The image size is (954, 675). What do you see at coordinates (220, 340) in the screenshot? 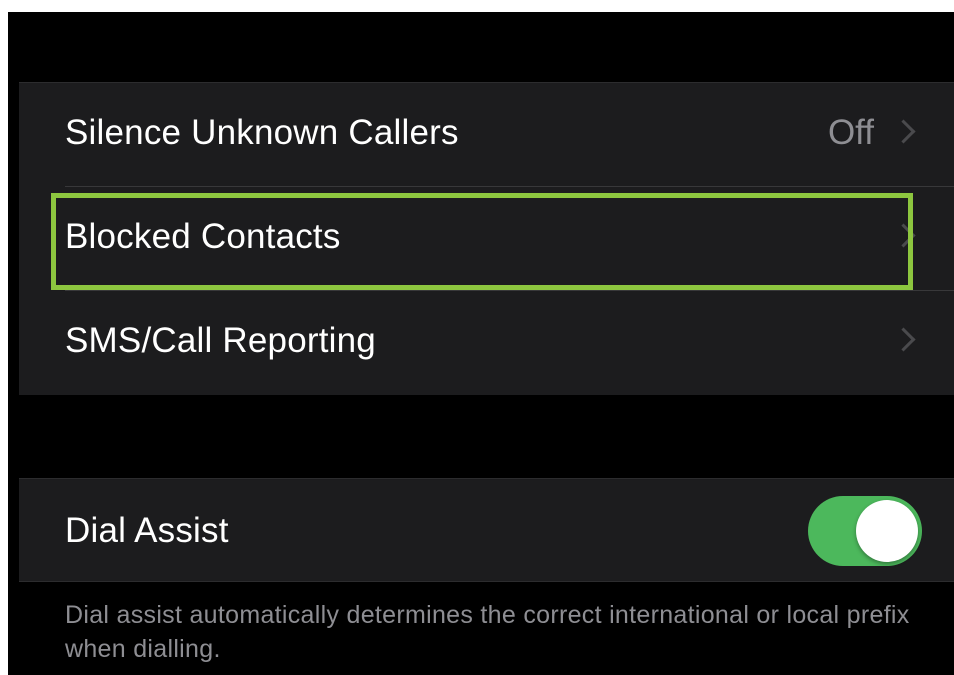
I see `sms-call-reporting-label: SMS/Call Reporting` at bounding box center [220, 340].